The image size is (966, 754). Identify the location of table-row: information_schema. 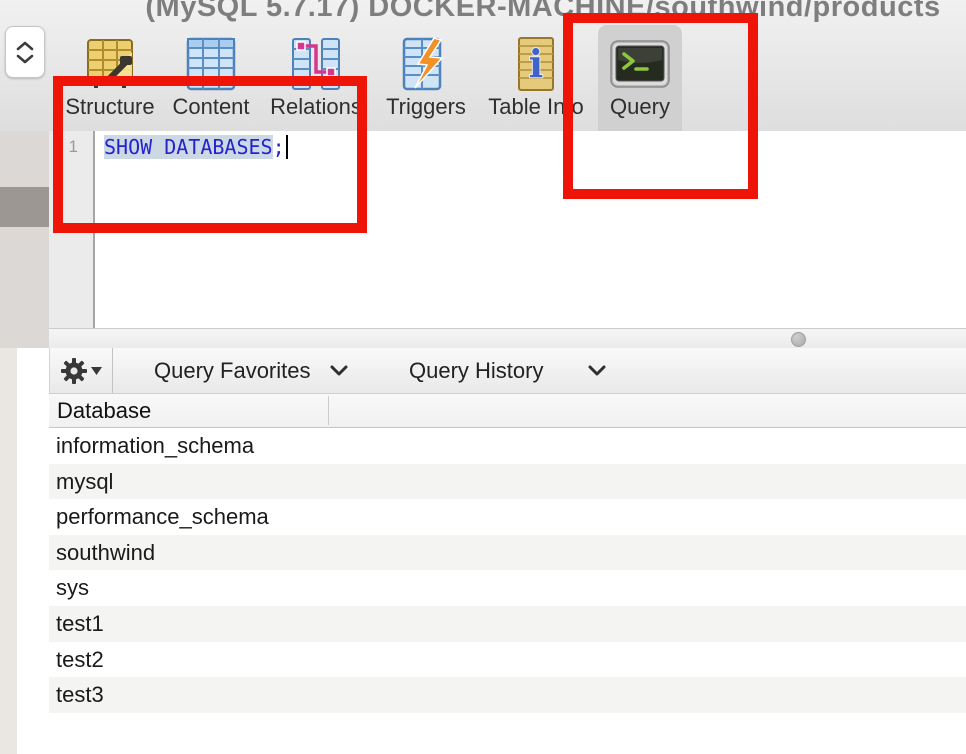
(507, 446).